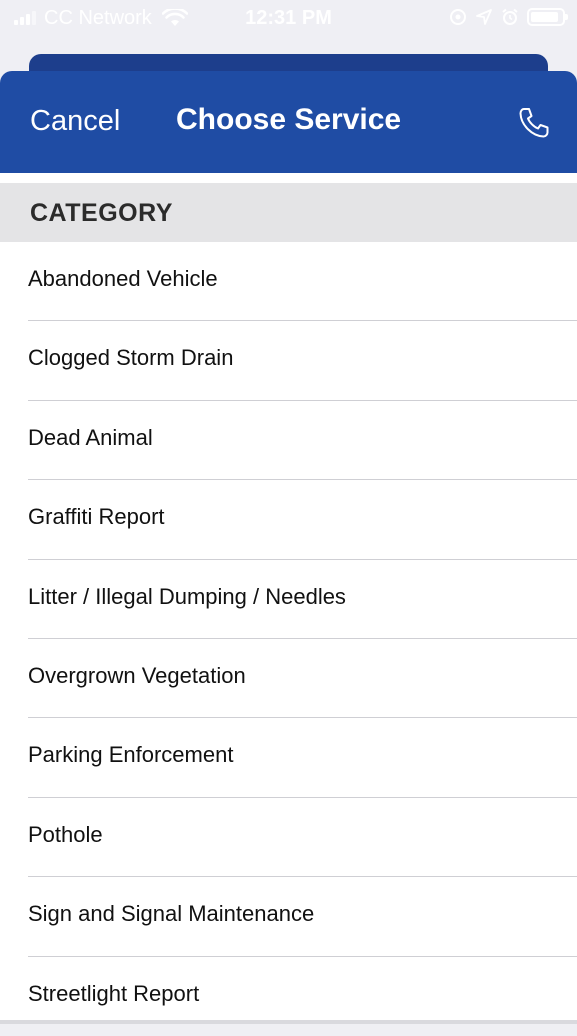 The image size is (577, 1036). Describe the element at coordinates (171, 914) in the screenshot. I see `list-item-label: Sign and Signal Maintenance` at that location.